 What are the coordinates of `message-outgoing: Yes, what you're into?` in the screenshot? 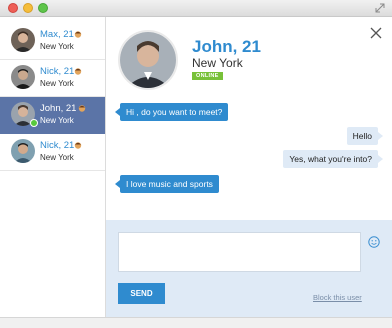 It's located at (333, 159).